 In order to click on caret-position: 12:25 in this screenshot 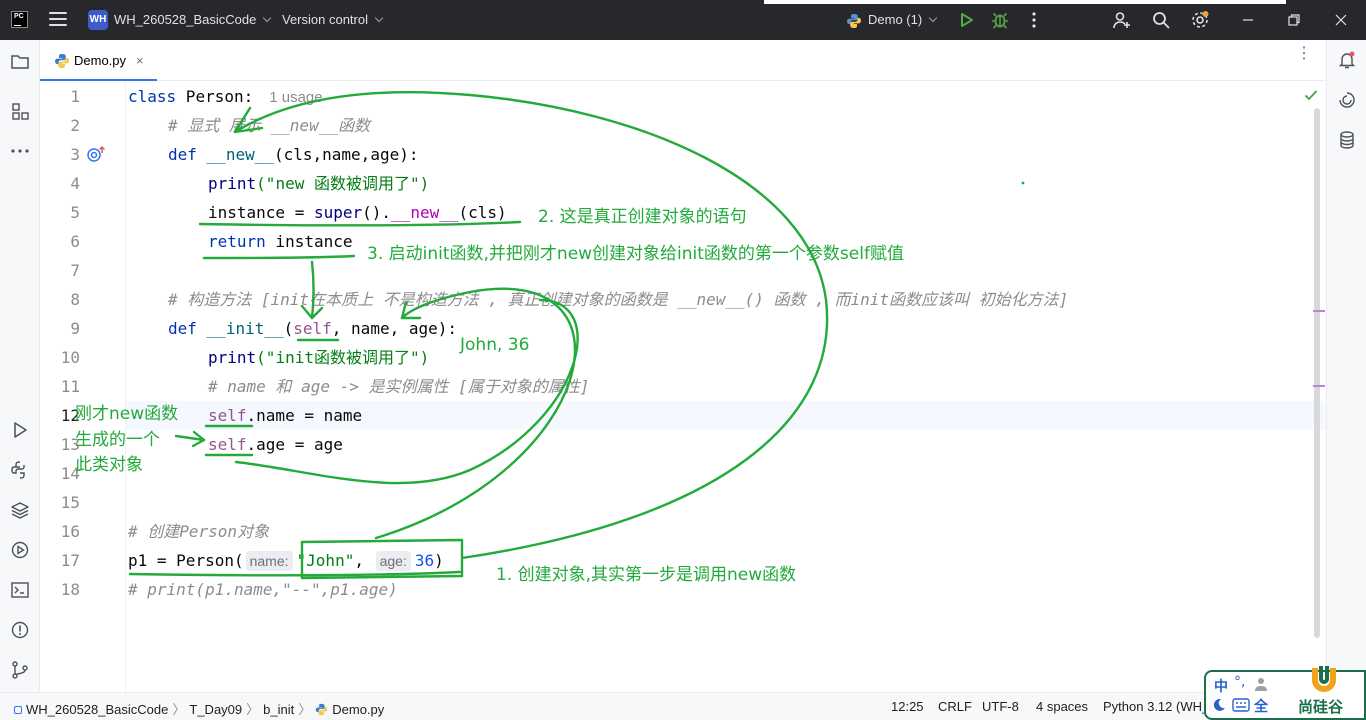, I will do `click(907, 706)`.